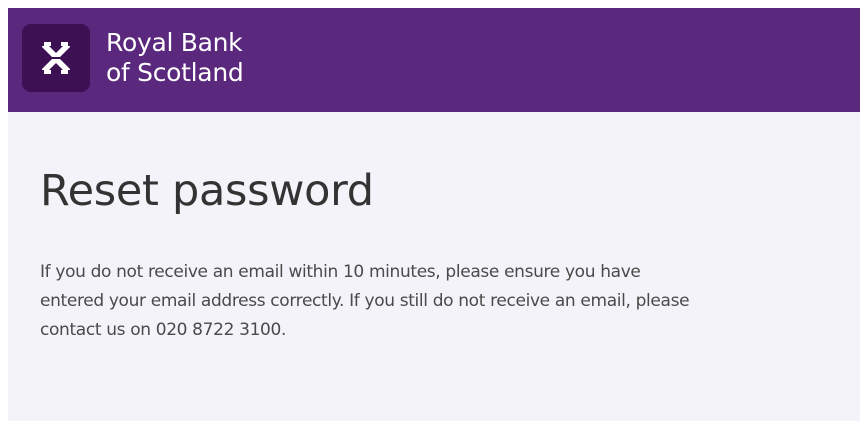 Image resolution: width=860 pixels, height=421 pixels. Describe the element at coordinates (175, 72) in the screenshot. I see `brand-line-2: of Scotland` at that location.